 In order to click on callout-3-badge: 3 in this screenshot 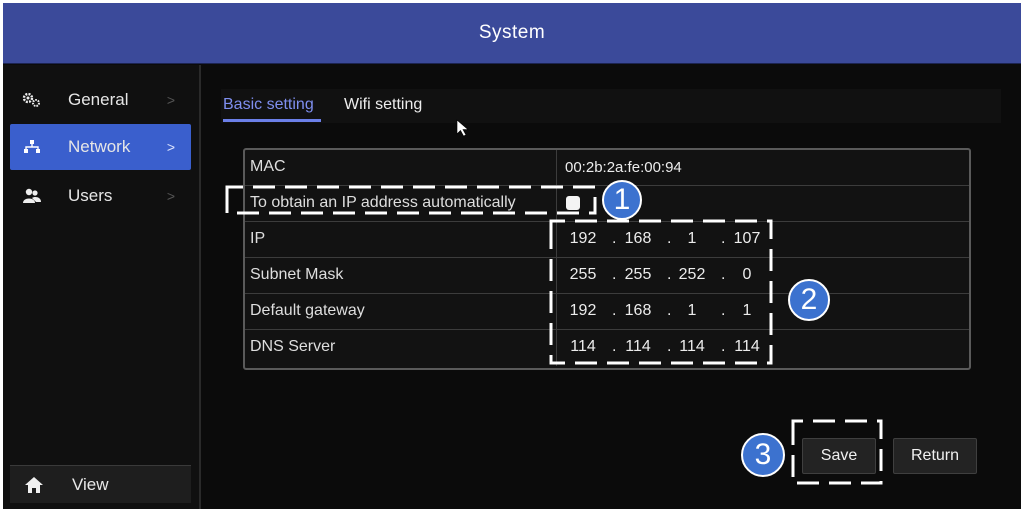, I will do `click(763, 455)`.